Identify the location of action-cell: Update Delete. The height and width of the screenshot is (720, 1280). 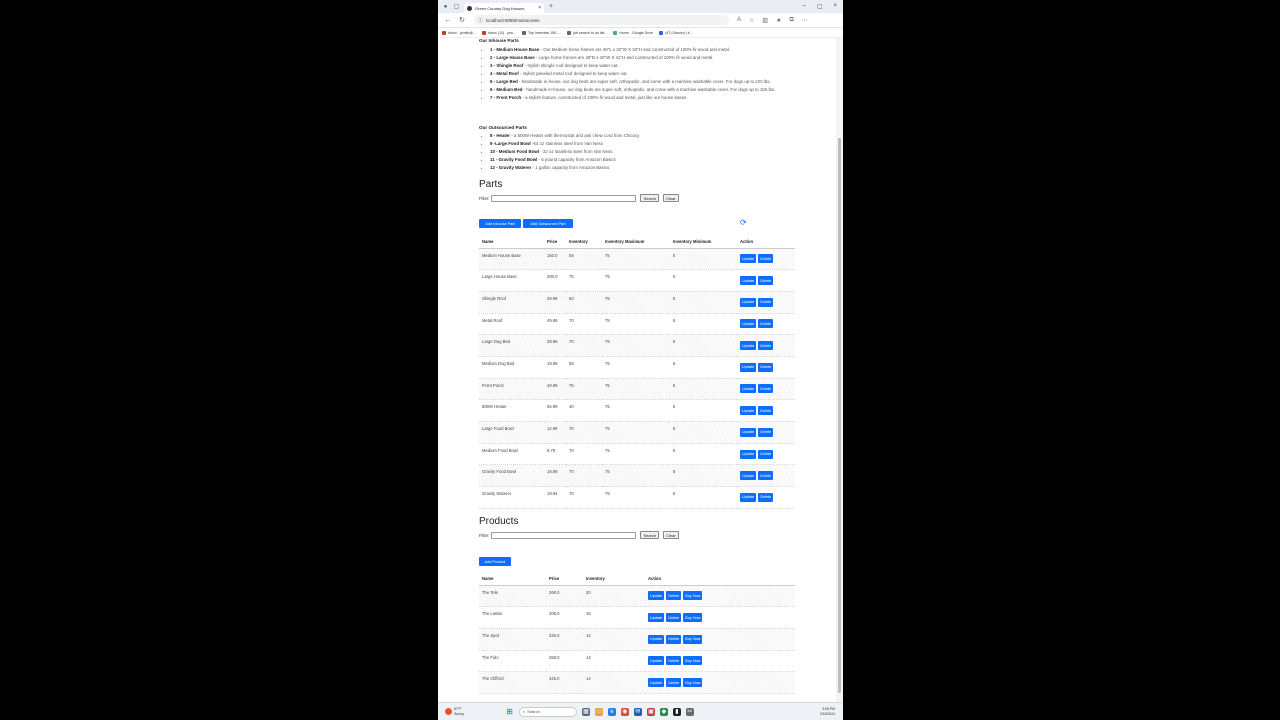
(766, 389).